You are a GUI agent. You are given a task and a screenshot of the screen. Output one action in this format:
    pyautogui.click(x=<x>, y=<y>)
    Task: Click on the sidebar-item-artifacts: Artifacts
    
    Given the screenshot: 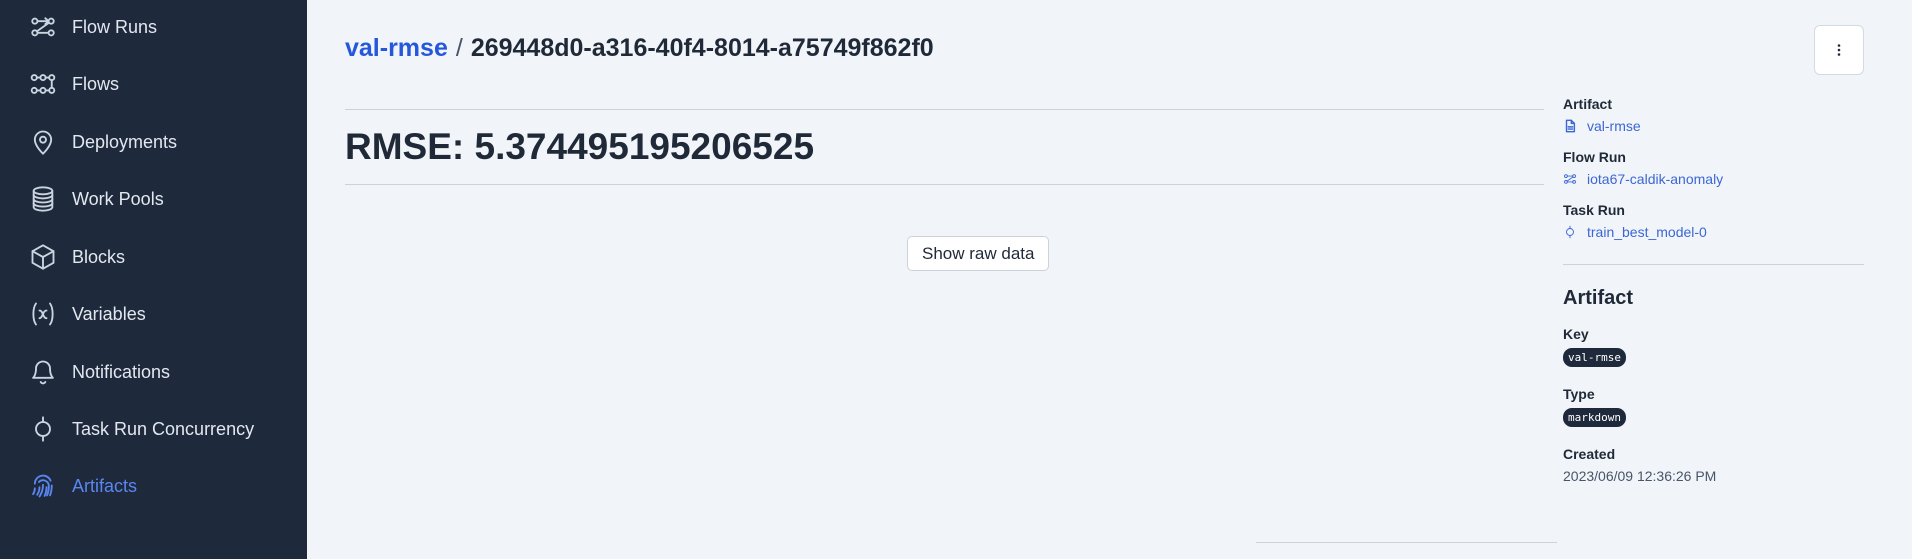 What is the action you would take?
    pyautogui.click(x=153, y=486)
    